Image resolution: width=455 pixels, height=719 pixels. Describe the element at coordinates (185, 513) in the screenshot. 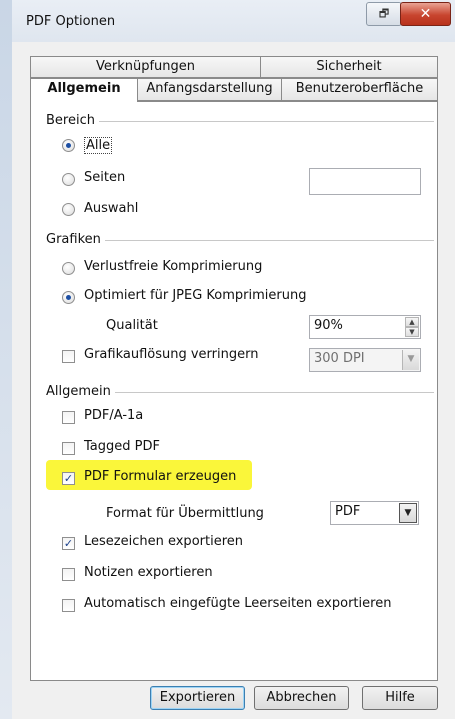

I see `format-label: Format für Übermittlung` at that location.